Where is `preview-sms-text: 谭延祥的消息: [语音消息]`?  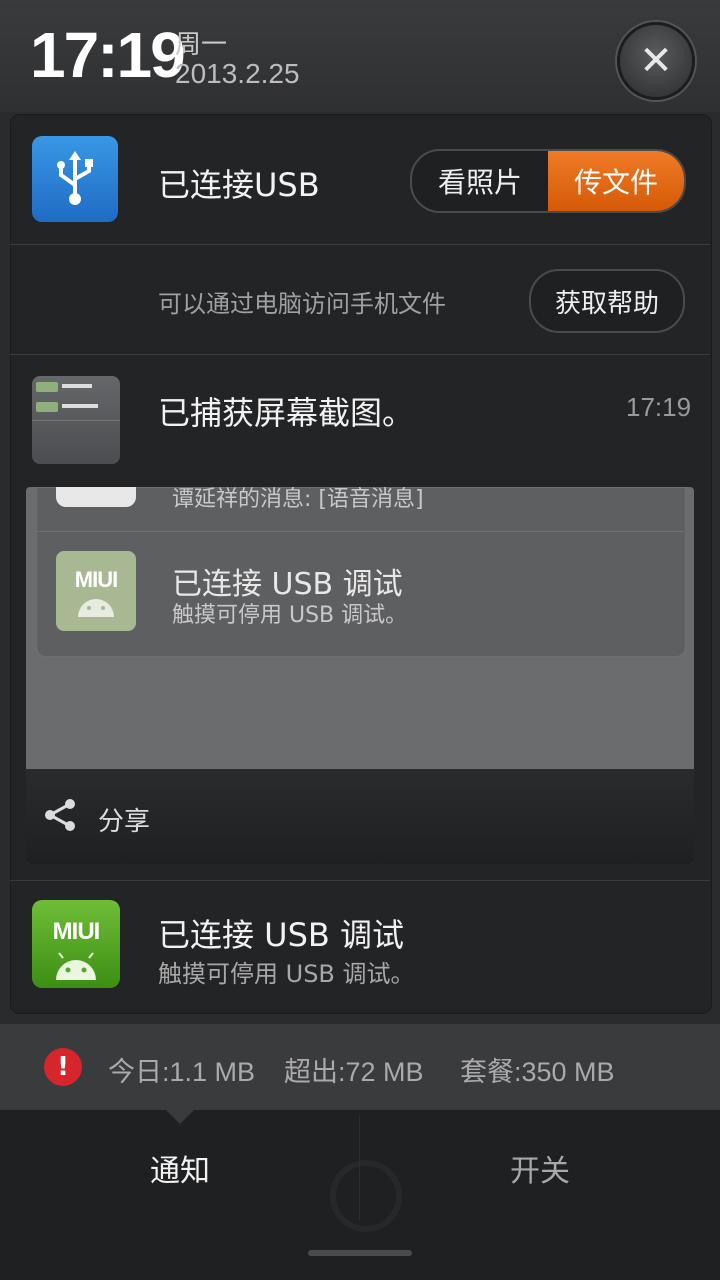
preview-sms-text: 谭延祥的消息: [语音消息] is located at coordinates (298, 499).